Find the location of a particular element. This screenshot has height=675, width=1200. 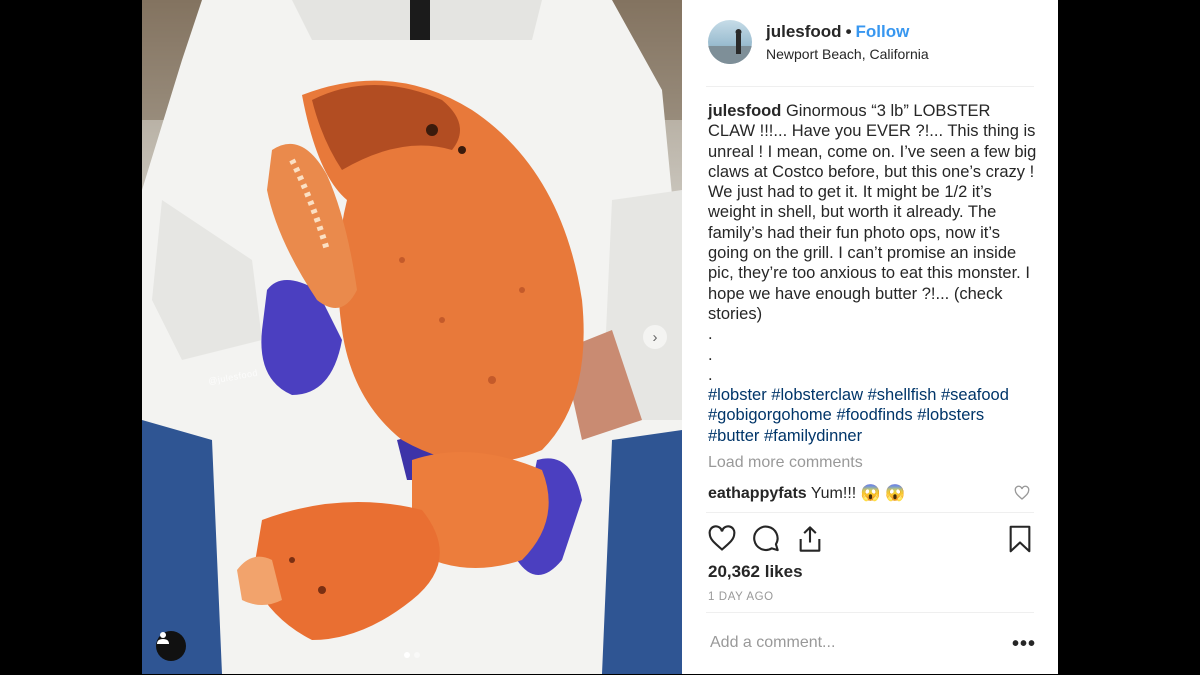

hashtag-link: #gobigorgohome is located at coordinates (770, 415).